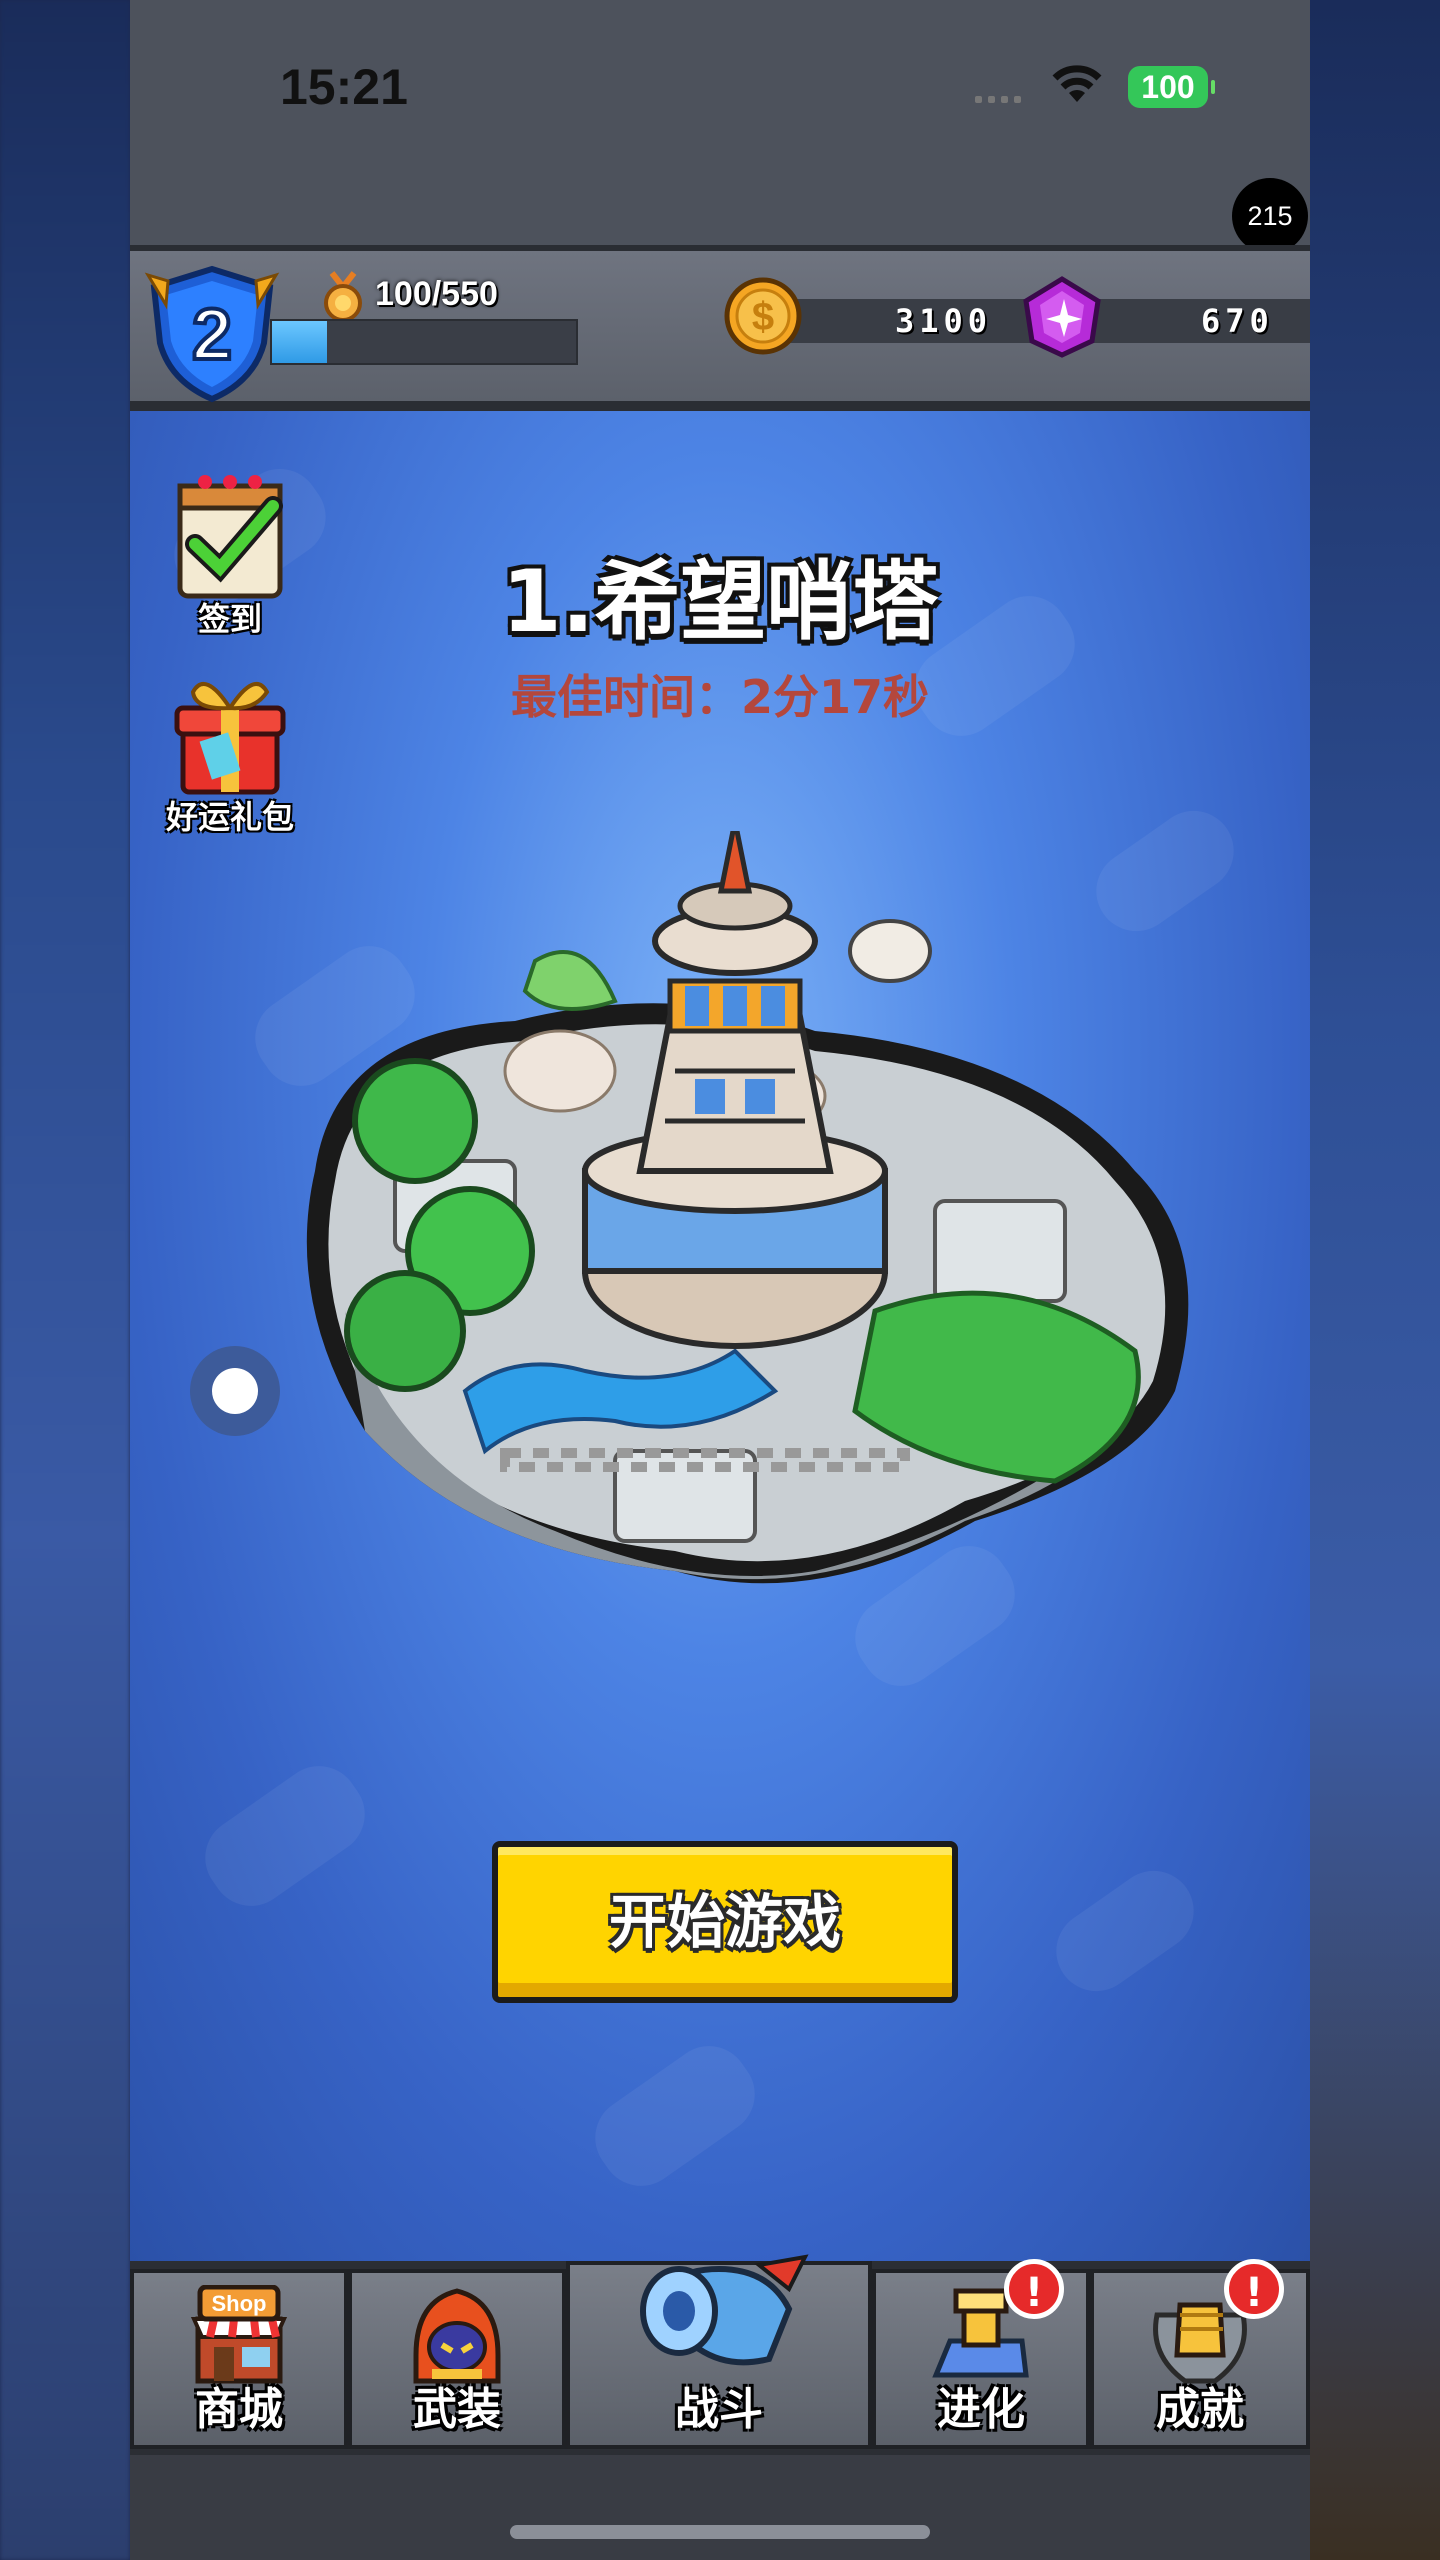  I want to click on bottom-navigation: Shop 商城 武装 战斗 ! 进化 ! 成就, so click(720, 2354).